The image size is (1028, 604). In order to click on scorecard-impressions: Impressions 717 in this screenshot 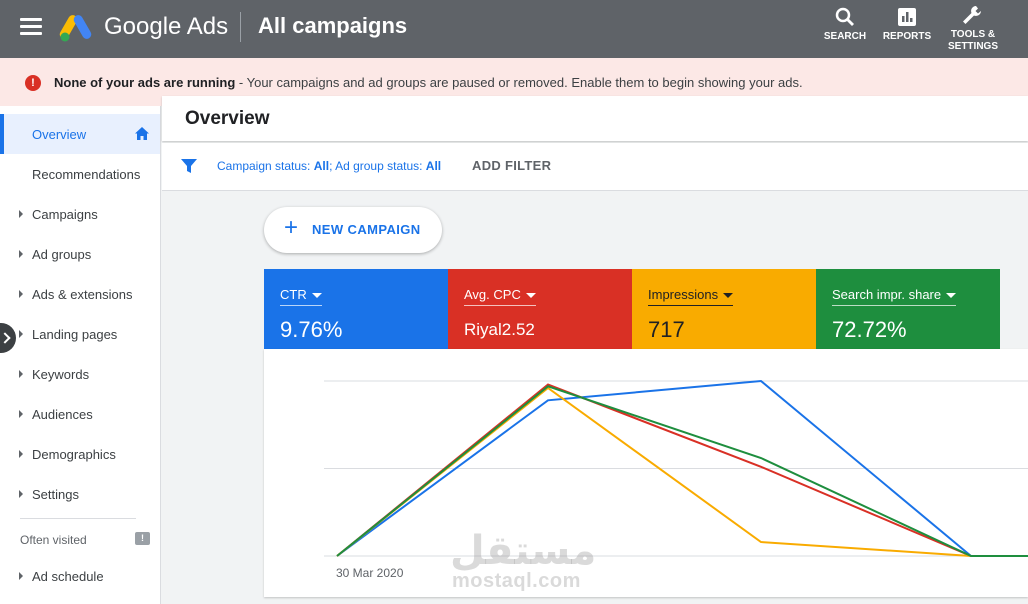, I will do `click(724, 309)`.